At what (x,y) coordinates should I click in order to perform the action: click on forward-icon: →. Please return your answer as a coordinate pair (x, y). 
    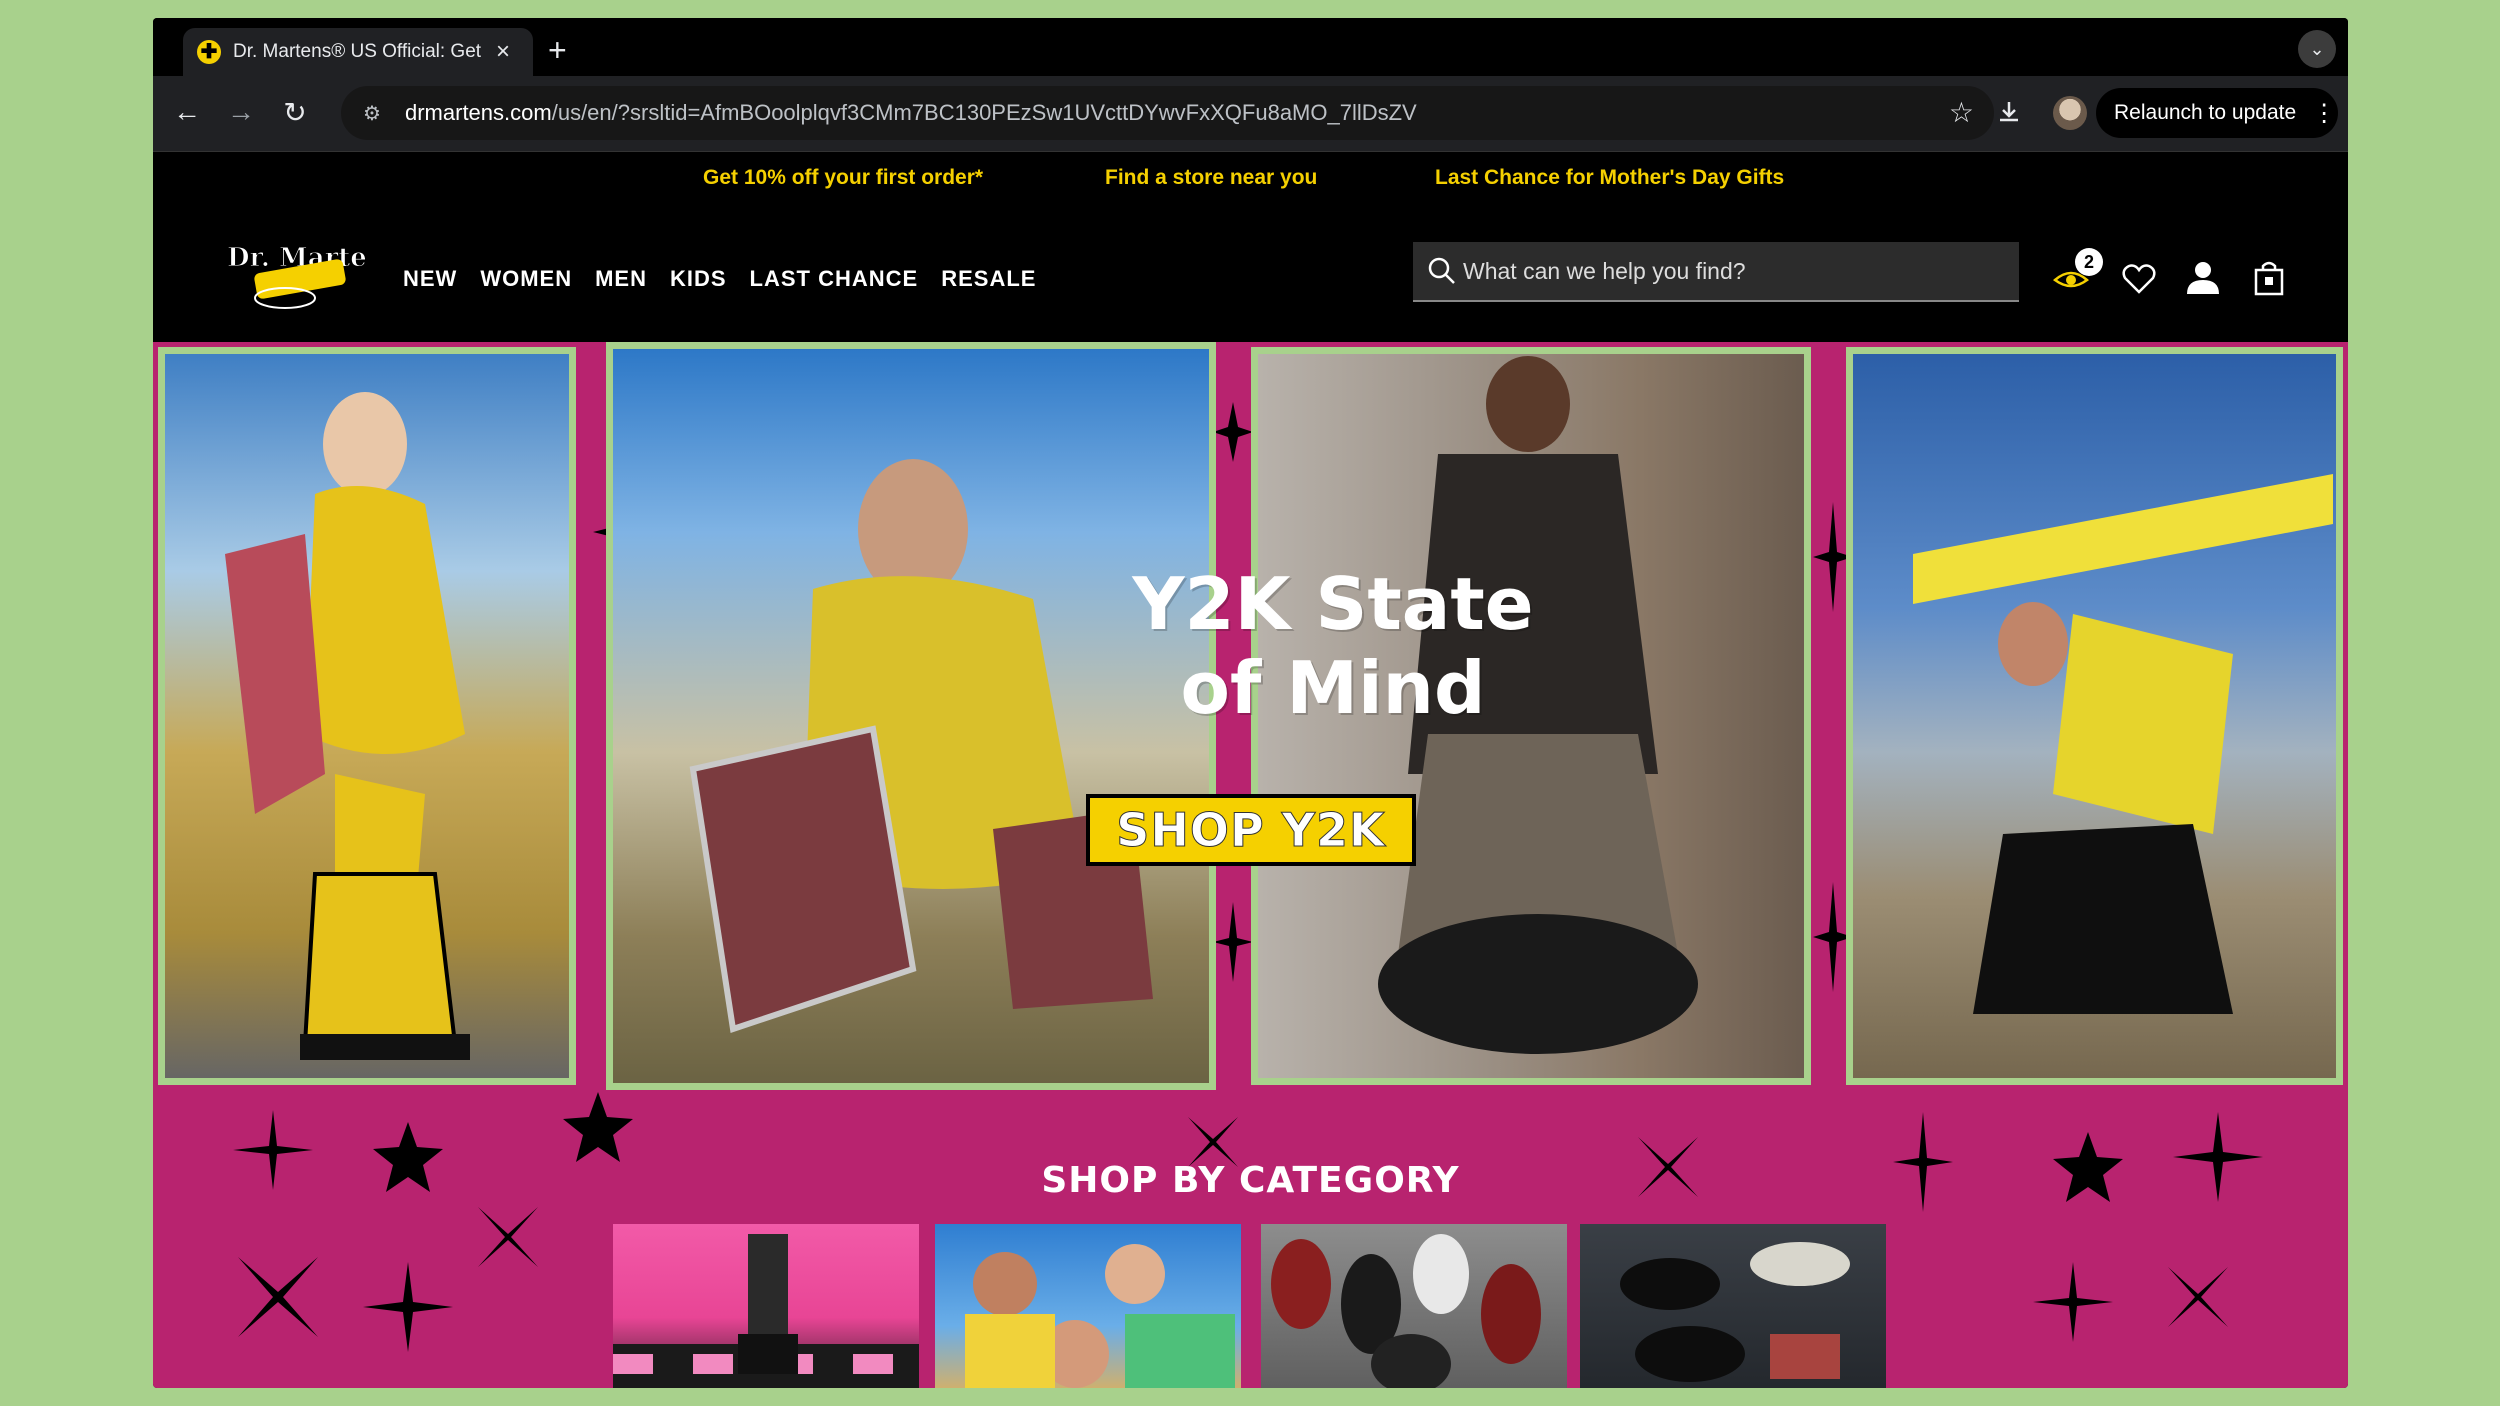
    Looking at the image, I should click on (241, 112).